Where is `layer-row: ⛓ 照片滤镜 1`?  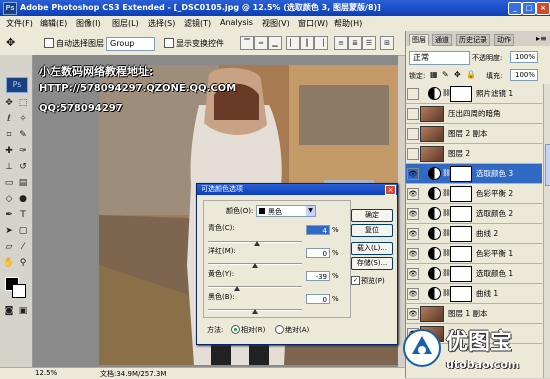 layer-row: ⛓ 照片滤镜 1 is located at coordinates (474, 94).